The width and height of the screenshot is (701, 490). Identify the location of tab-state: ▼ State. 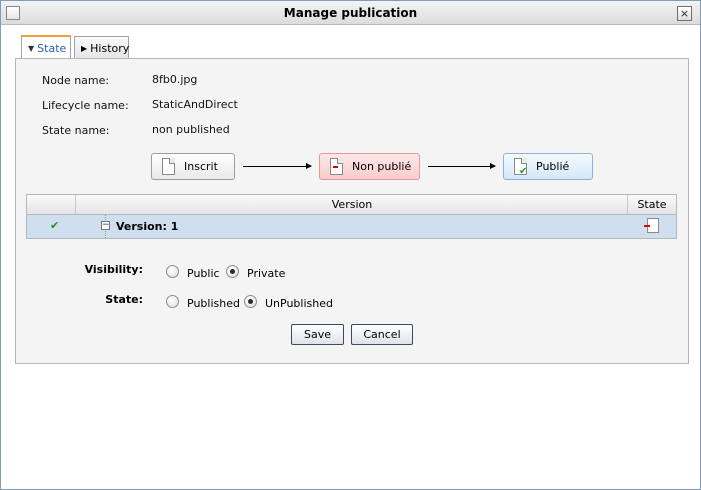
(46, 47).